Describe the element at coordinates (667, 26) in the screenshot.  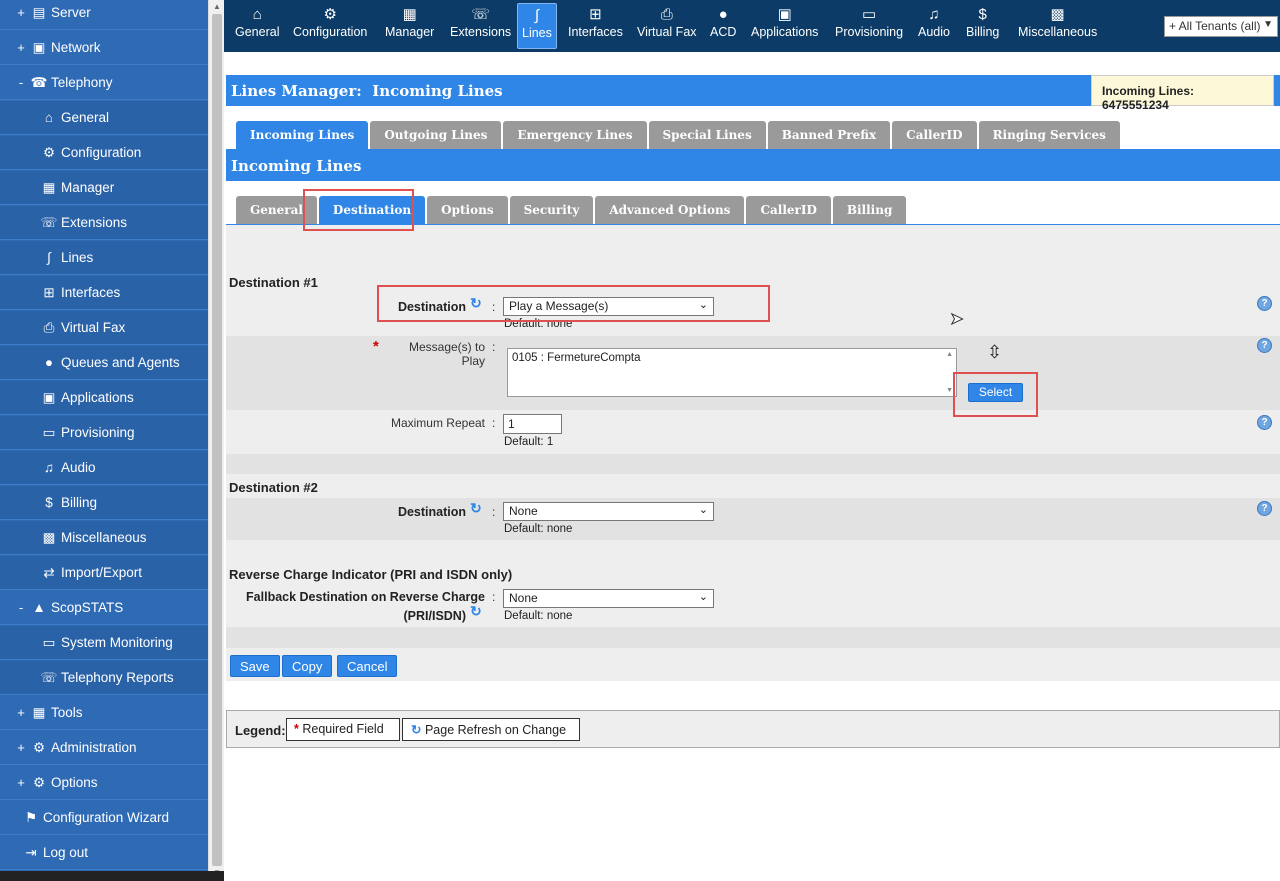
I see `topnav-virtual-fax: ⎙ Virtual Fax` at that location.